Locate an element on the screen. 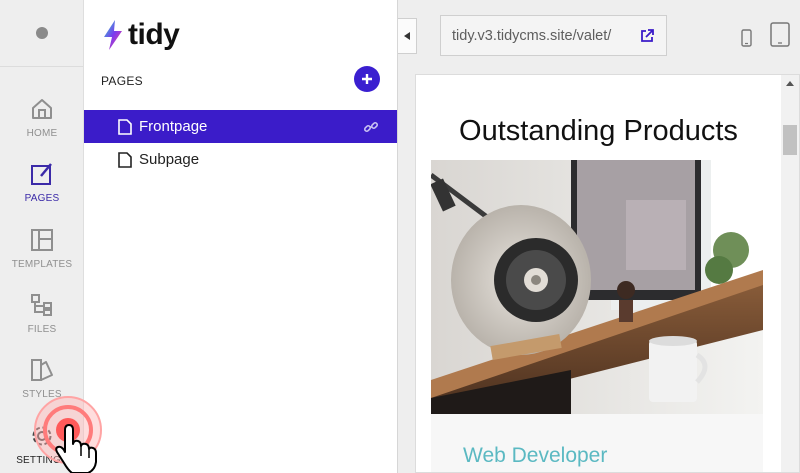 This screenshot has width=800, height=473. rail-item-templates: TEMPLATES is located at coordinates (42, 257).